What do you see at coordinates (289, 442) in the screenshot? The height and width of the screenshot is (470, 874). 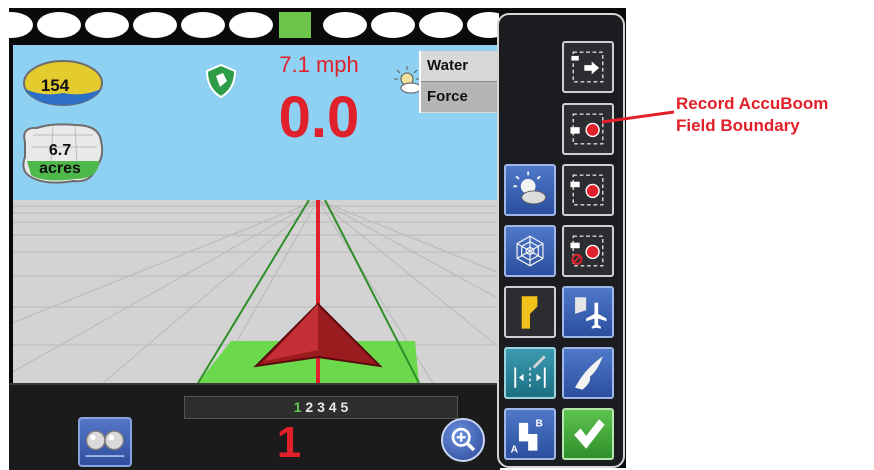 I see `current-row: 1` at bounding box center [289, 442].